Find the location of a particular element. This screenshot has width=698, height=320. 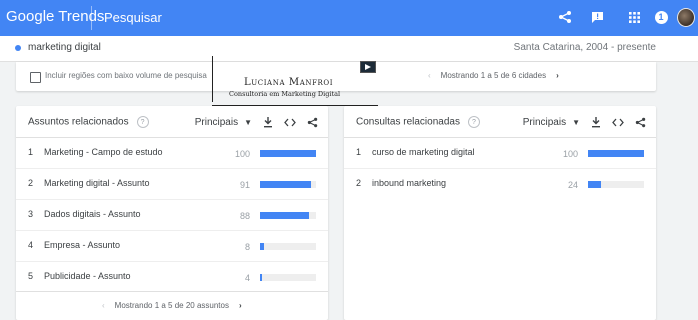

related-topics-pager: ‹ Mostrando 1 a 5 de 20 assuntos › is located at coordinates (172, 305).